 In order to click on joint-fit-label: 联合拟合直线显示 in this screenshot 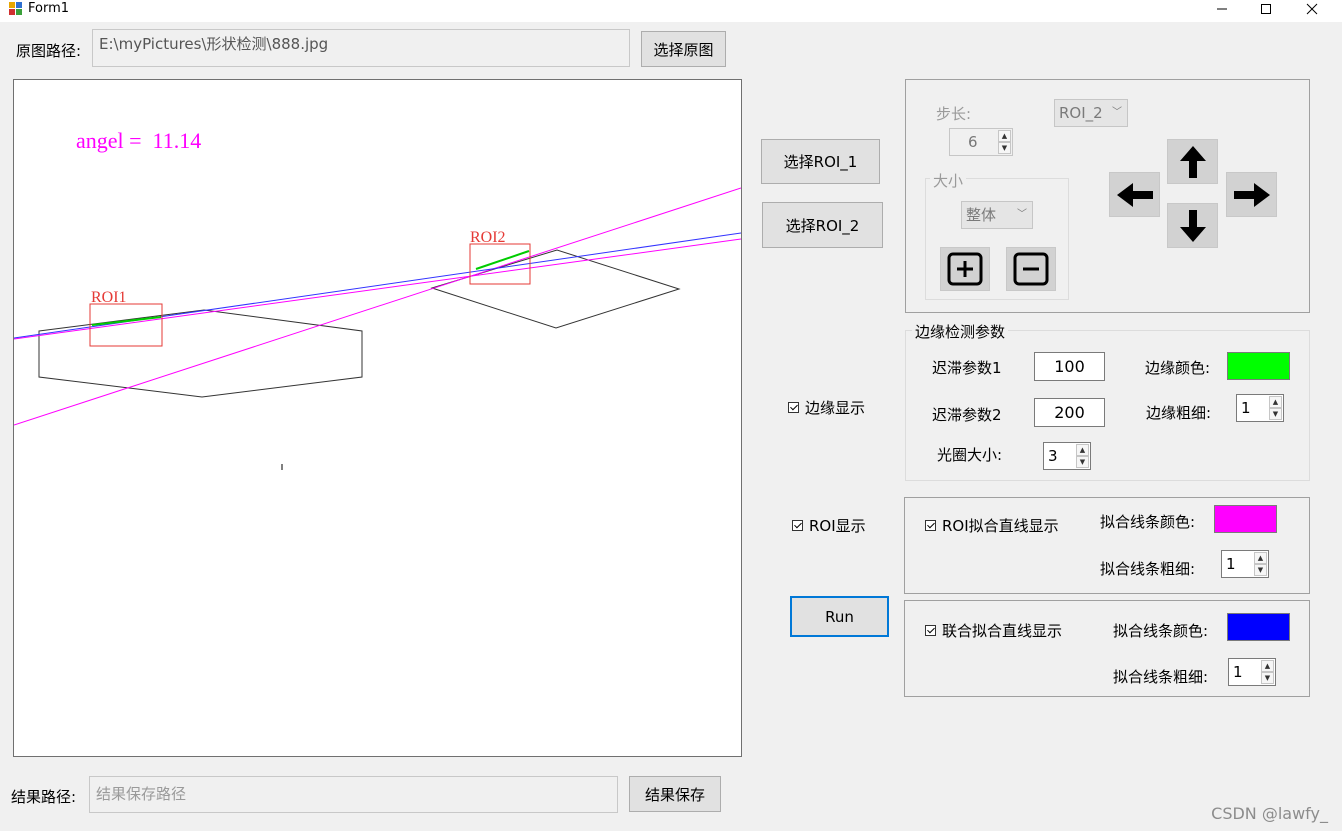, I will do `click(1002, 631)`.